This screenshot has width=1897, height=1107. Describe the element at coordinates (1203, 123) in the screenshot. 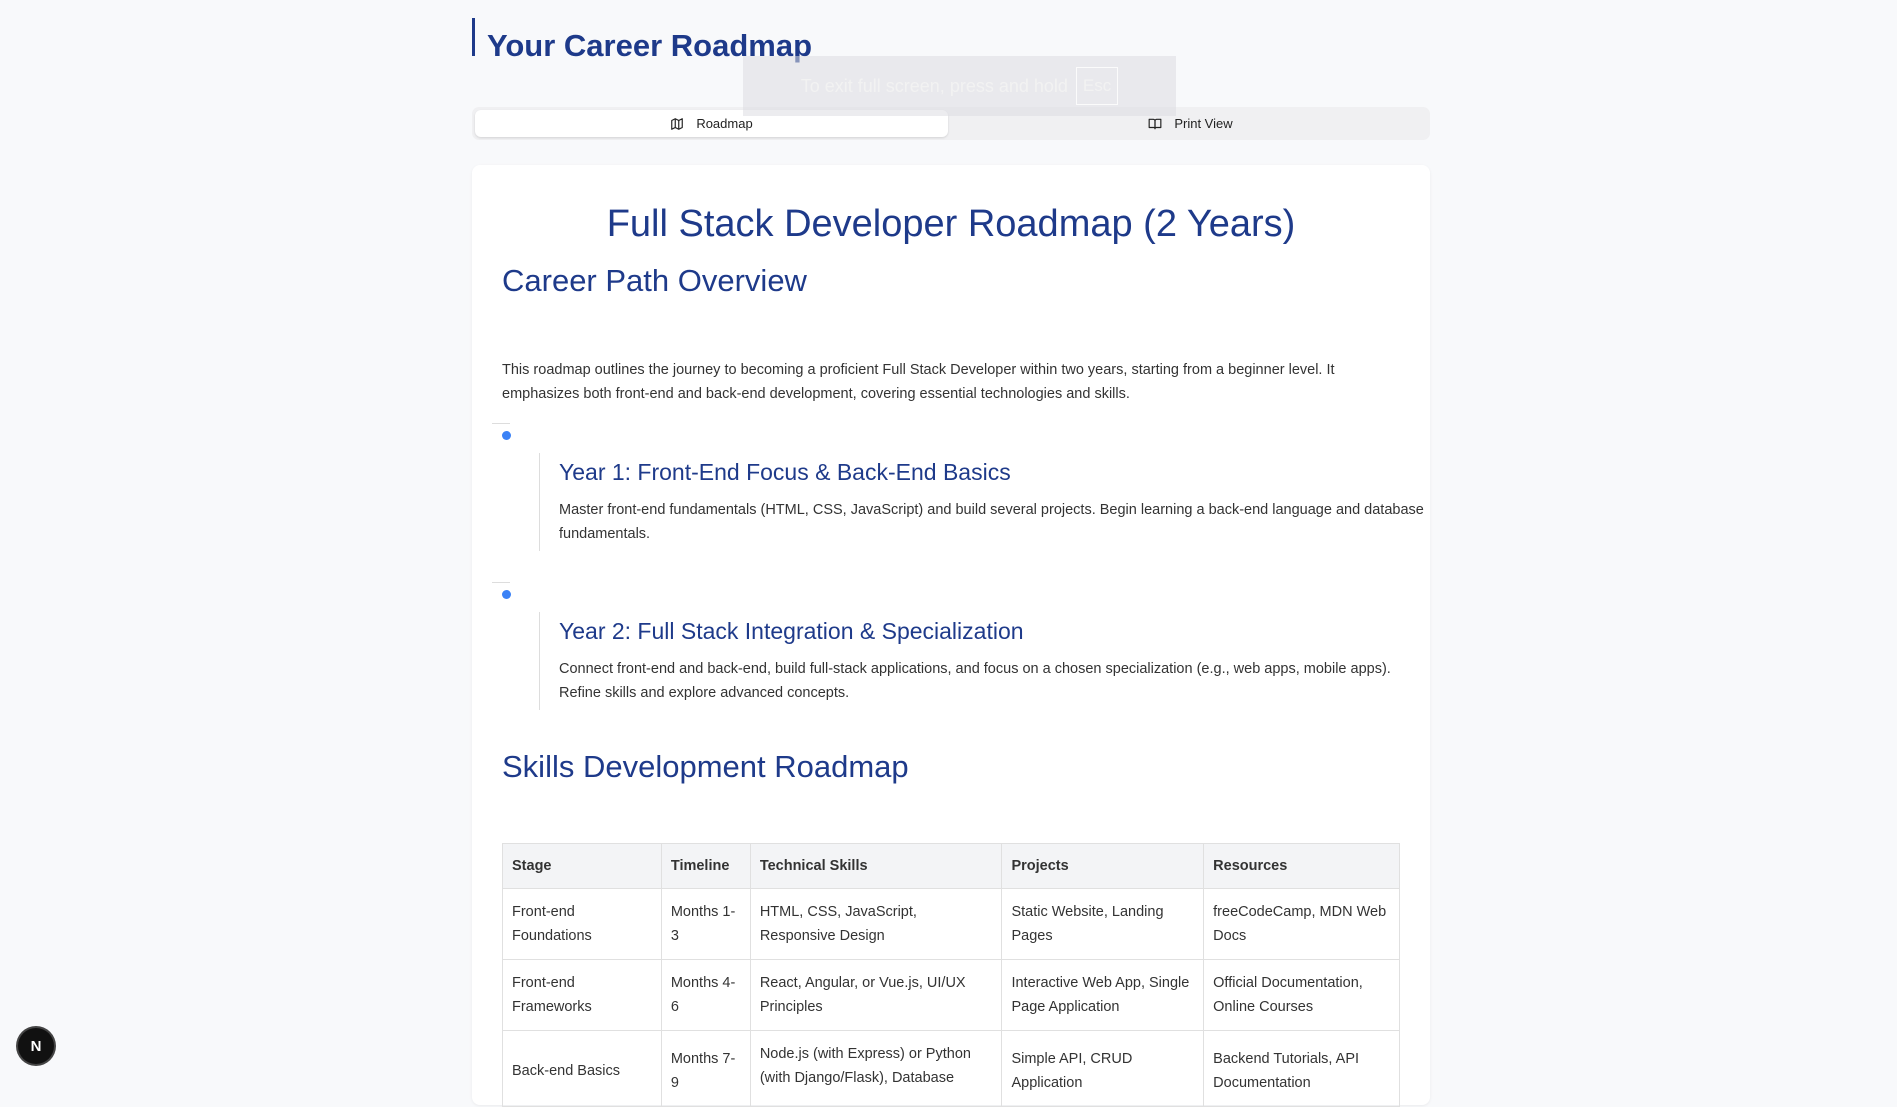

I see `tab-print-view-label: Print View` at that location.